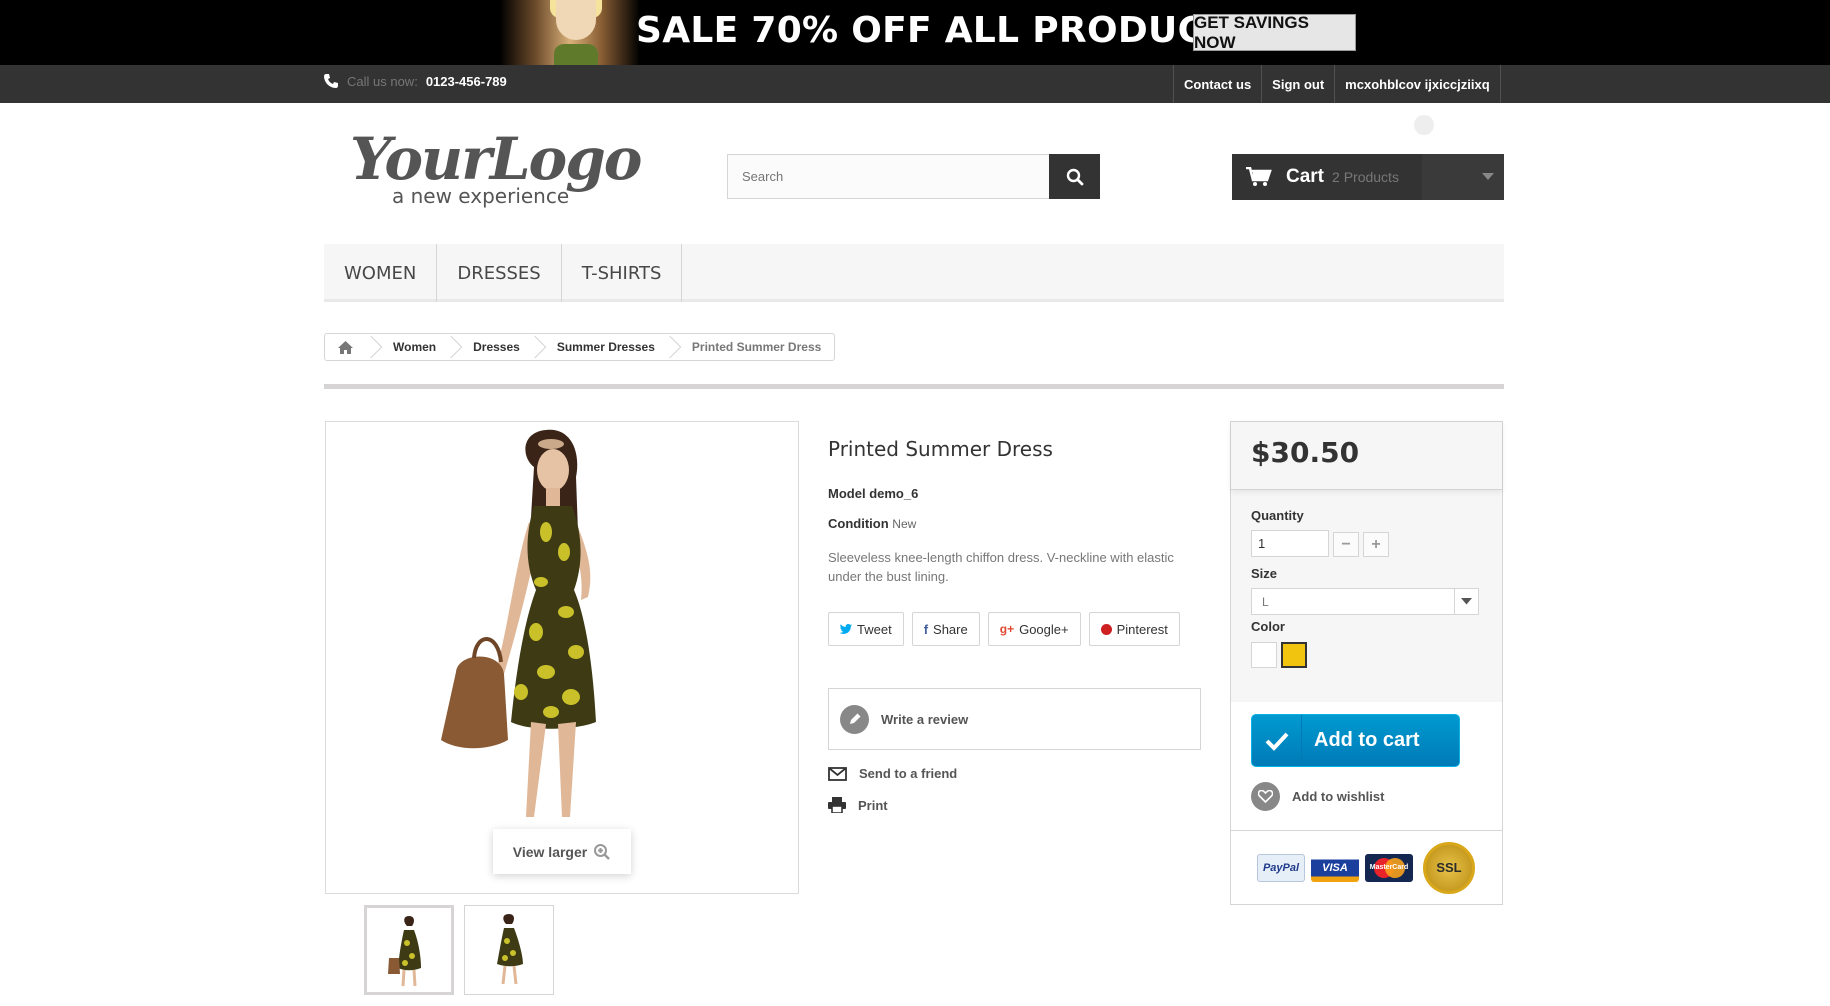 The height and width of the screenshot is (1006, 1830). I want to click on contact-us-link: Contact us, so click(1217, 84).